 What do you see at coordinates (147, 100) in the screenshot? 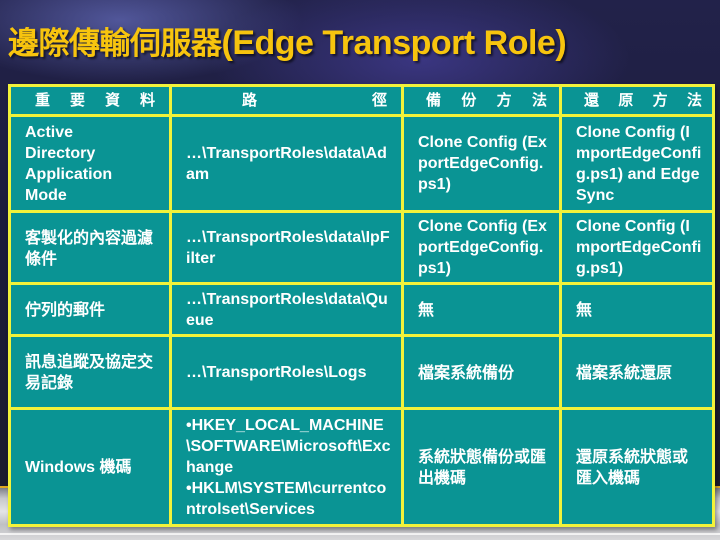
I see `header-char: 料` at bounding box center [147, 100].